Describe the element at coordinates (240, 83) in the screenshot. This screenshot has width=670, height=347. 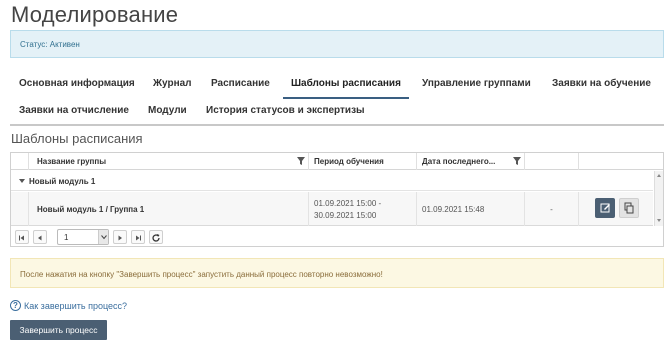
I see `tab-schedule: Расписание` at that location.